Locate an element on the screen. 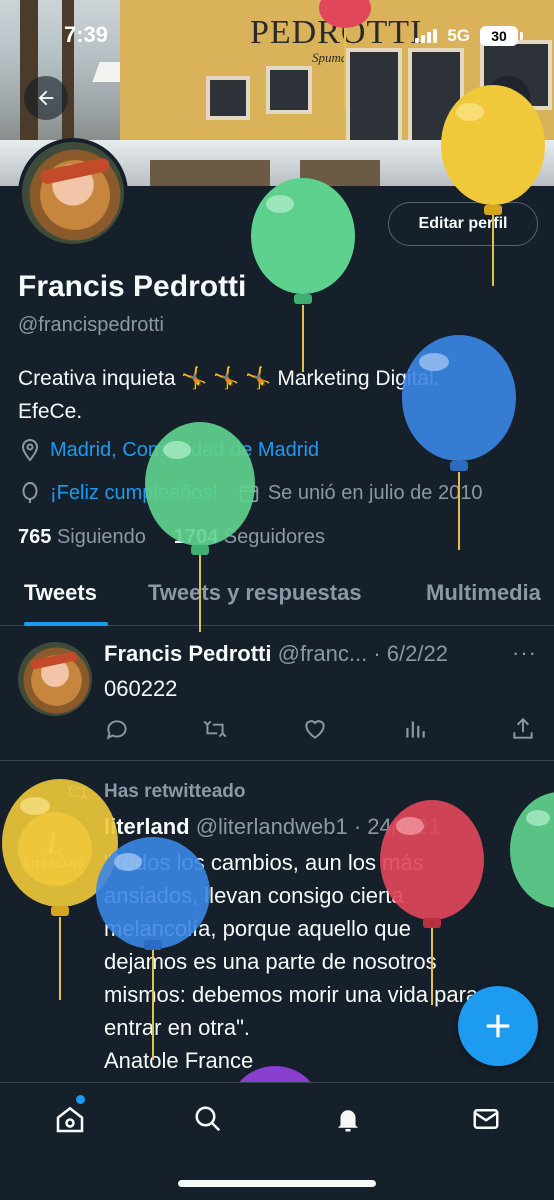 The image size is (554, 1200). tweet-text-line: mismos: debemos morir una vida para is located at coordinates (291, 994).